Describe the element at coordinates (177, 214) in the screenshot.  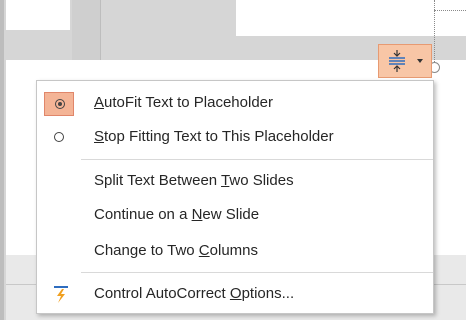
I see `menu-item-label: Continue on a New Slide` at that location.